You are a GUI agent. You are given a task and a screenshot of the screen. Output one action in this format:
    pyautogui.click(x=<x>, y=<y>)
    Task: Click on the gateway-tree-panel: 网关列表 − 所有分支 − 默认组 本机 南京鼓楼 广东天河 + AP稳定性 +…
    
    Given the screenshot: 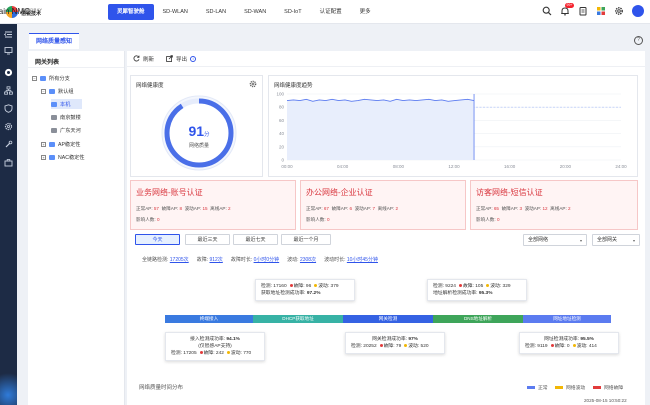 What is the action you would take?
    pyautogui.click(x=76, y=228)
    